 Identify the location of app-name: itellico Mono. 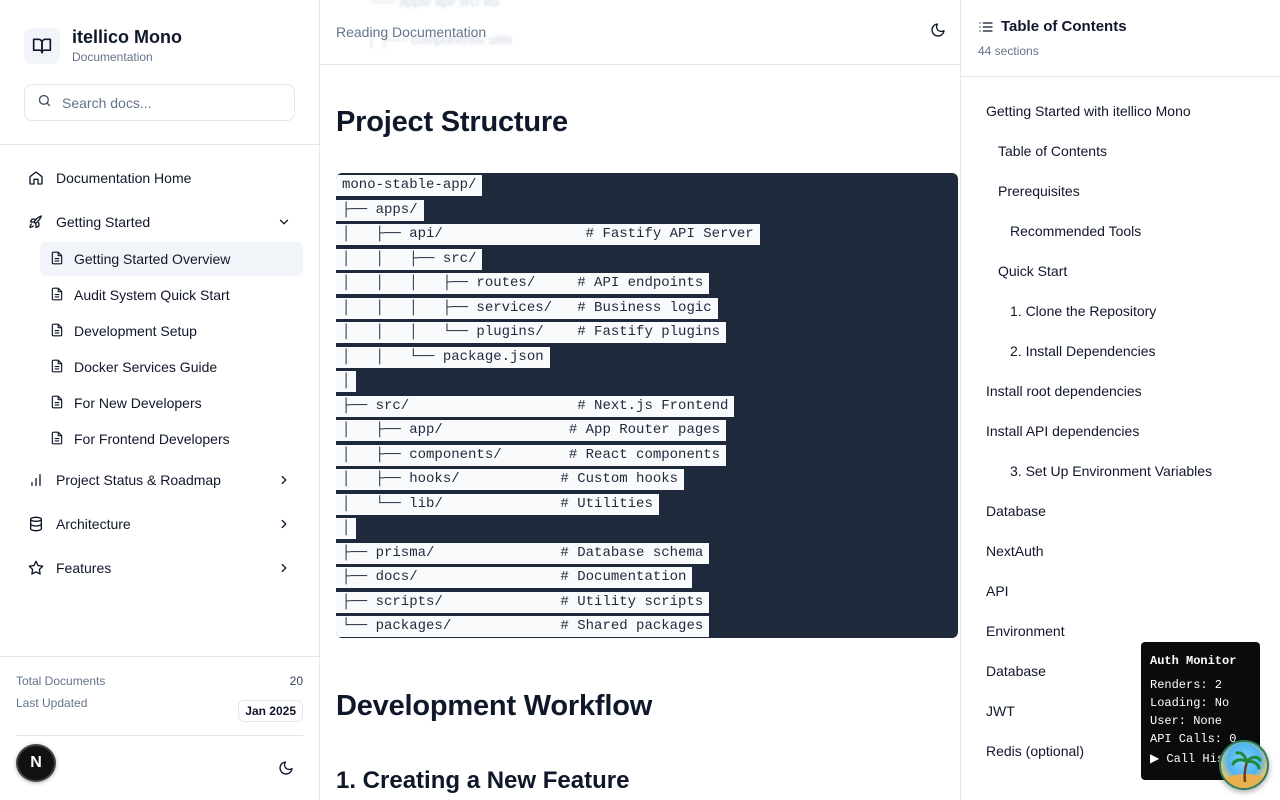
(127, 37).